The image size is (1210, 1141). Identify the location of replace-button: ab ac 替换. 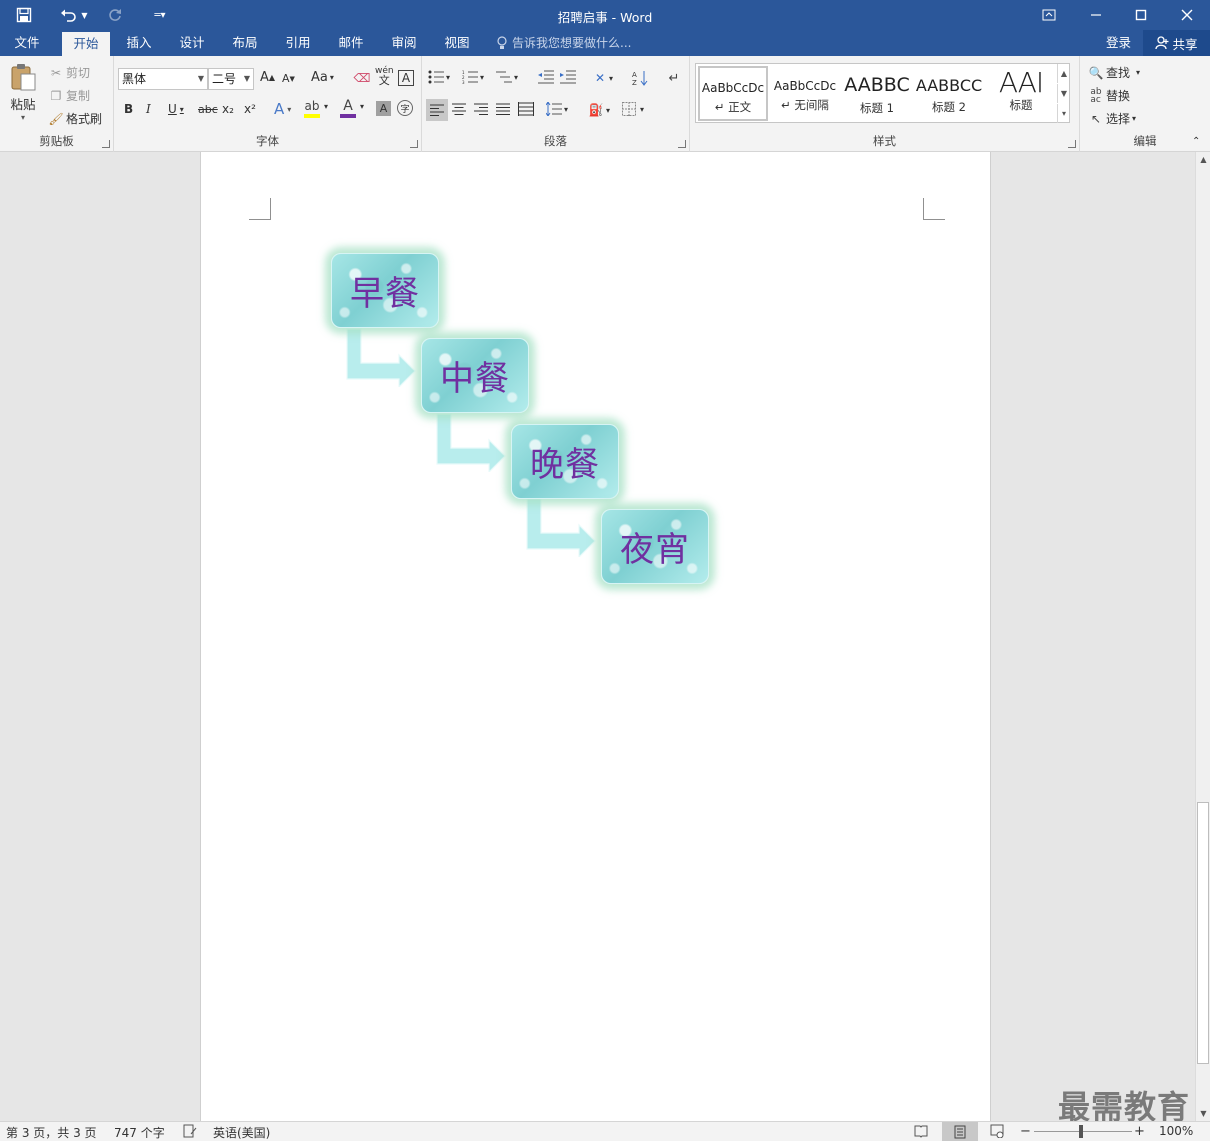
(1109, 95).